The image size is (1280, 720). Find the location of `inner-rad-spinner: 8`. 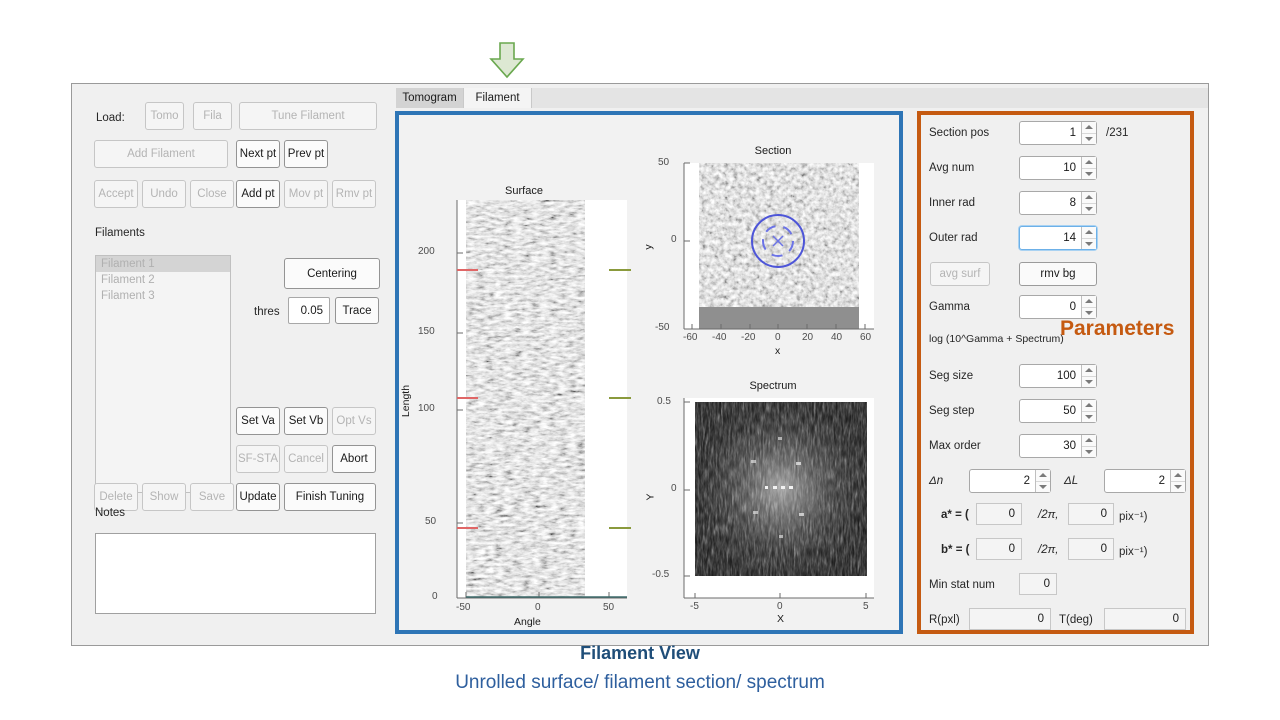

inner-rad-spinner: 8 is located at coordinates (1058, 203).